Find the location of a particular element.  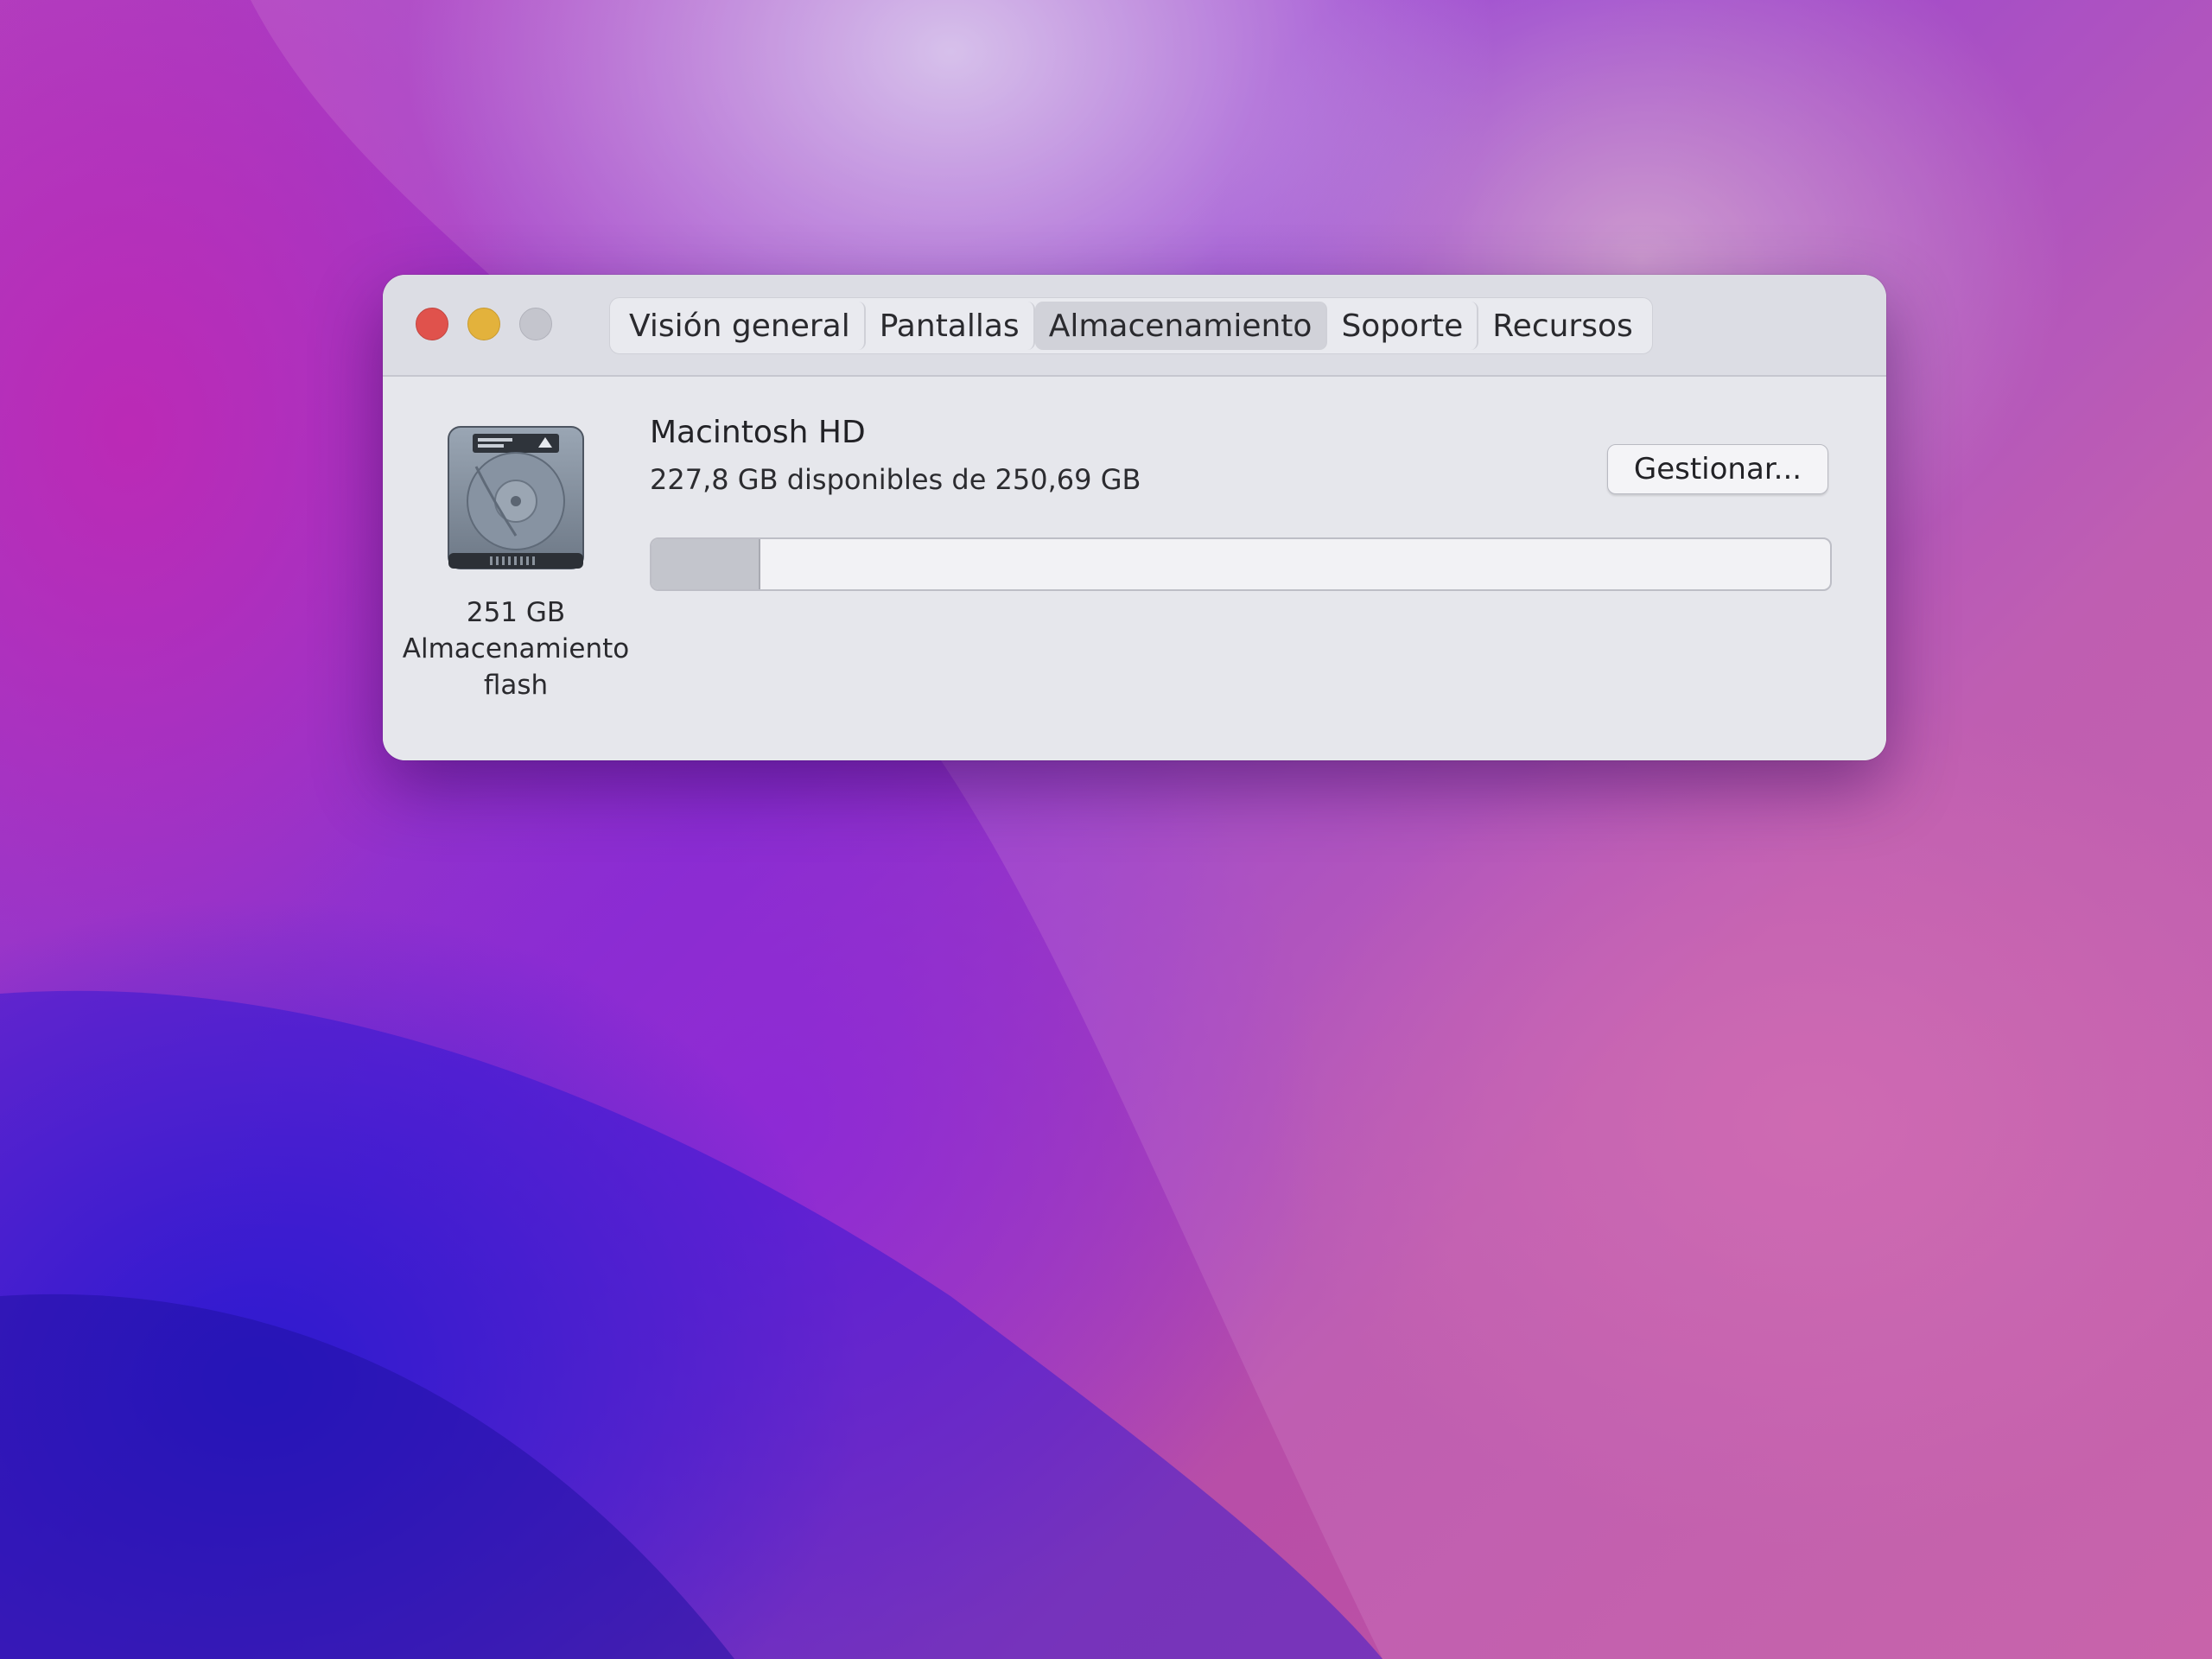

tab-recursos: Recursos is located at coordinates (1562, 326).